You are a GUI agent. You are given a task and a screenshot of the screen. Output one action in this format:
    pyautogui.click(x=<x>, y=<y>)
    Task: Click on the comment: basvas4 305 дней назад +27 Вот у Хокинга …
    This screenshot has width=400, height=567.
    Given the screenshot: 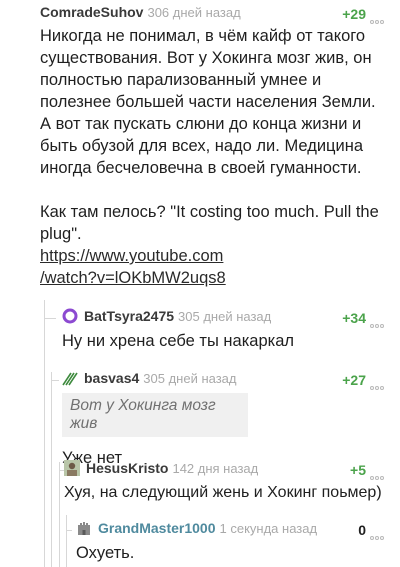 What is the action you would take?
    pyautogui.click(x=225, y=419)
    